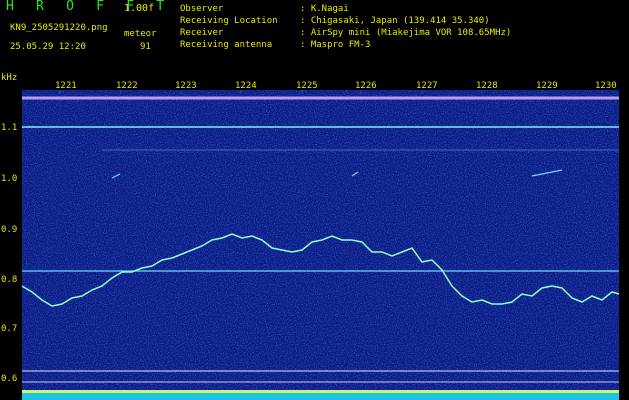 The height and width of the screenshot is (400, 629). I want to click on datetime: 25.05.29 12:20, so click(48, 47).